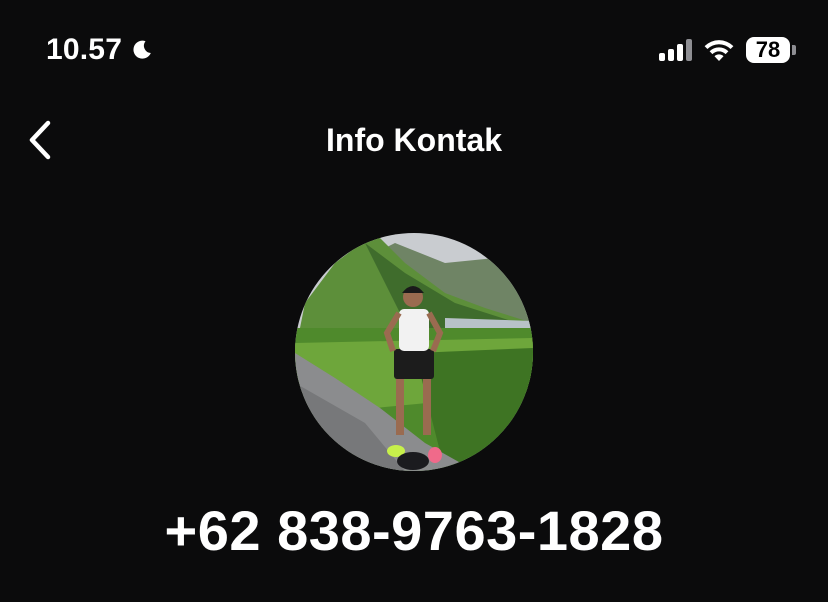 Image resolution: width=828 pixels, height=602 pixels. What do you see at coordinates (719, 50) in the screenshot?
I see `wifi-icon` at bounding box center [719, 50].